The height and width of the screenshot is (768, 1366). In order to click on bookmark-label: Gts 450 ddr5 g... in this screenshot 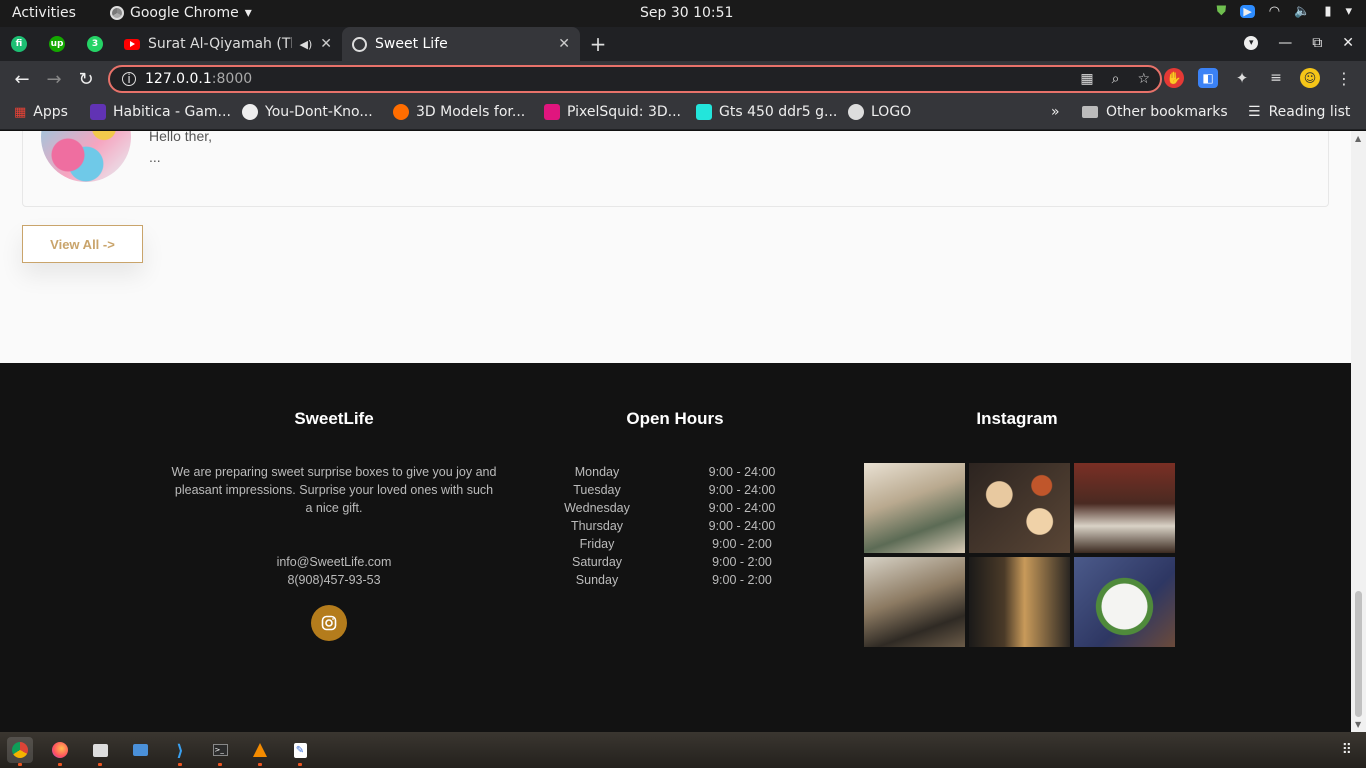, I will do `click(778, 112)`.